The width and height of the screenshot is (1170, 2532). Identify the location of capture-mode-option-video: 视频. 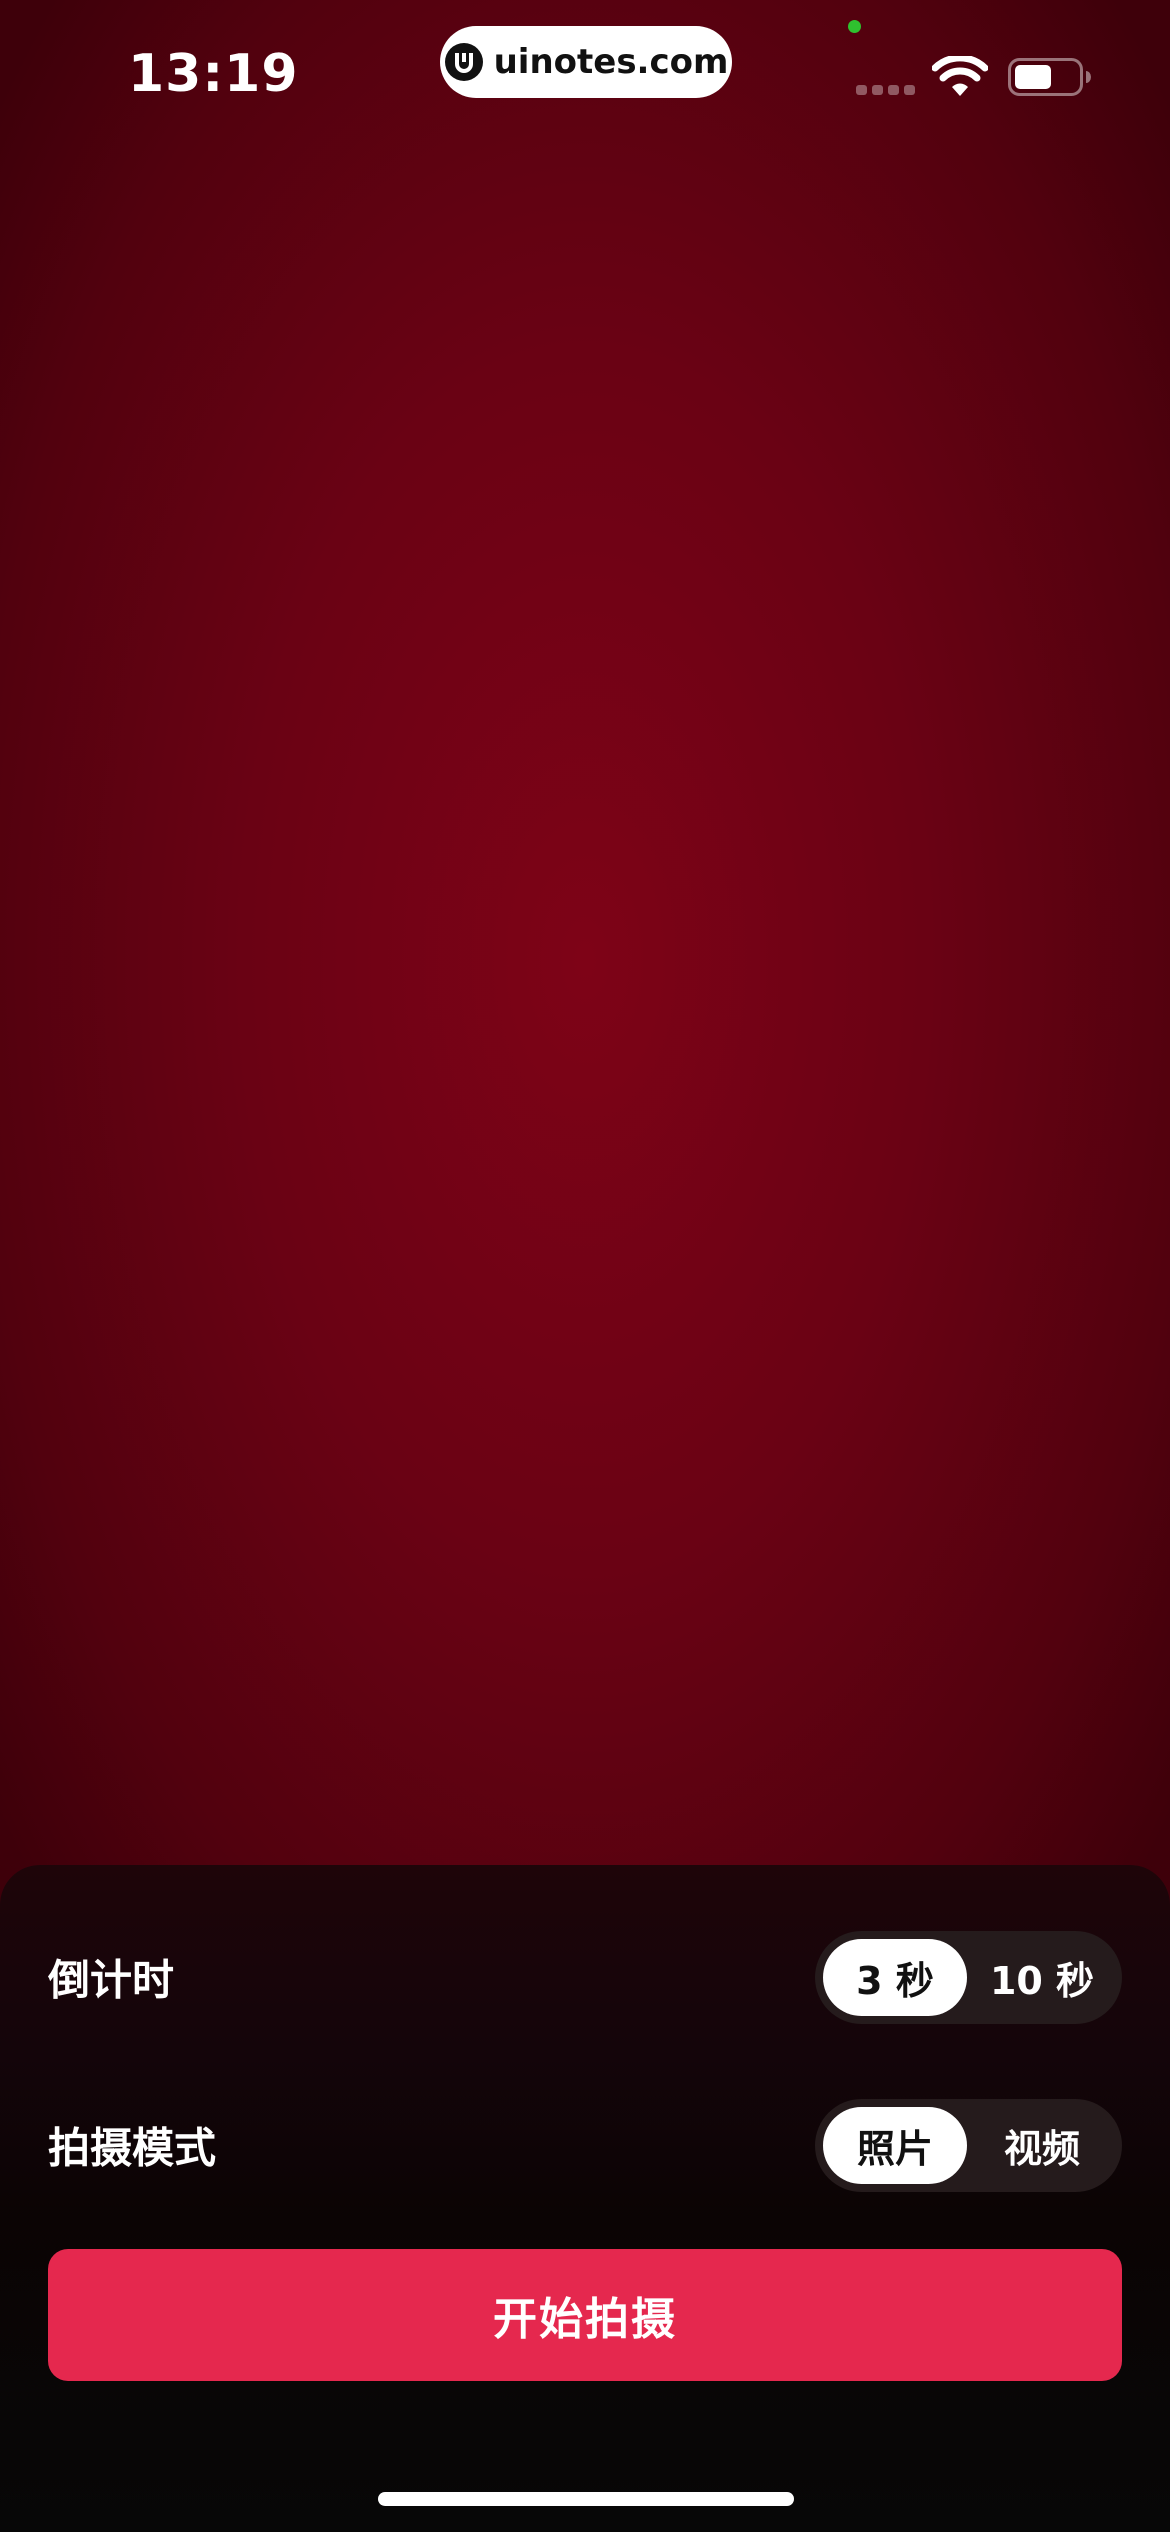
(1042, 2145).